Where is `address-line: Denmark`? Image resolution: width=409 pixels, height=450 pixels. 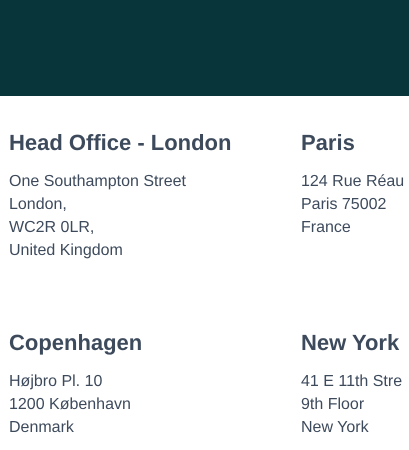
address-line: Denmark is located at coordinates (41, 428).